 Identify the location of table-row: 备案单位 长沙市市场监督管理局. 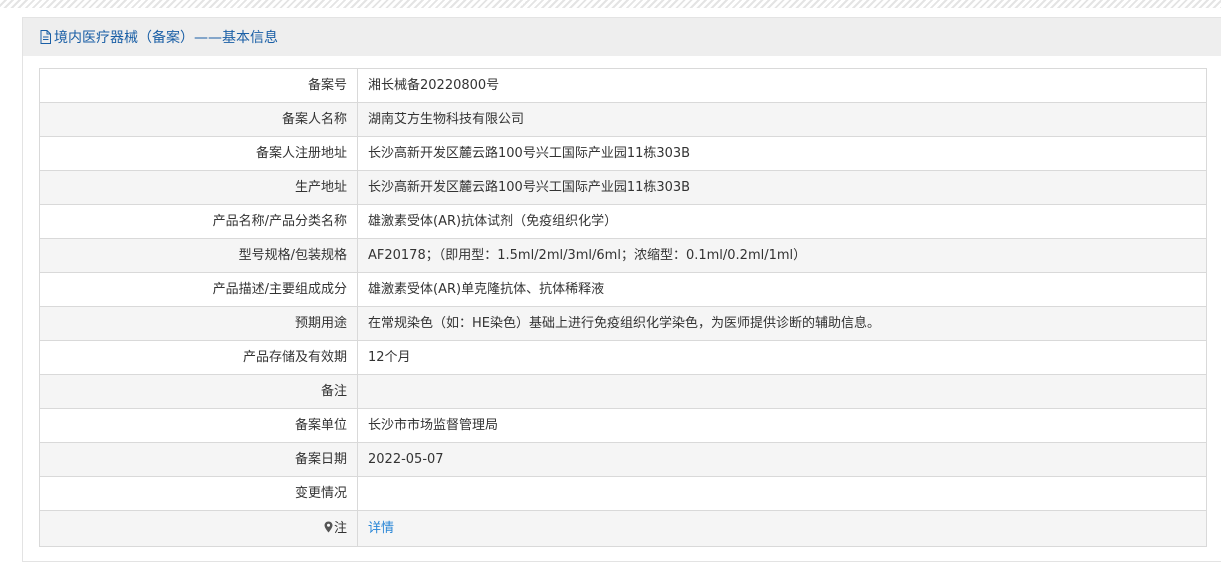
(623, 425).